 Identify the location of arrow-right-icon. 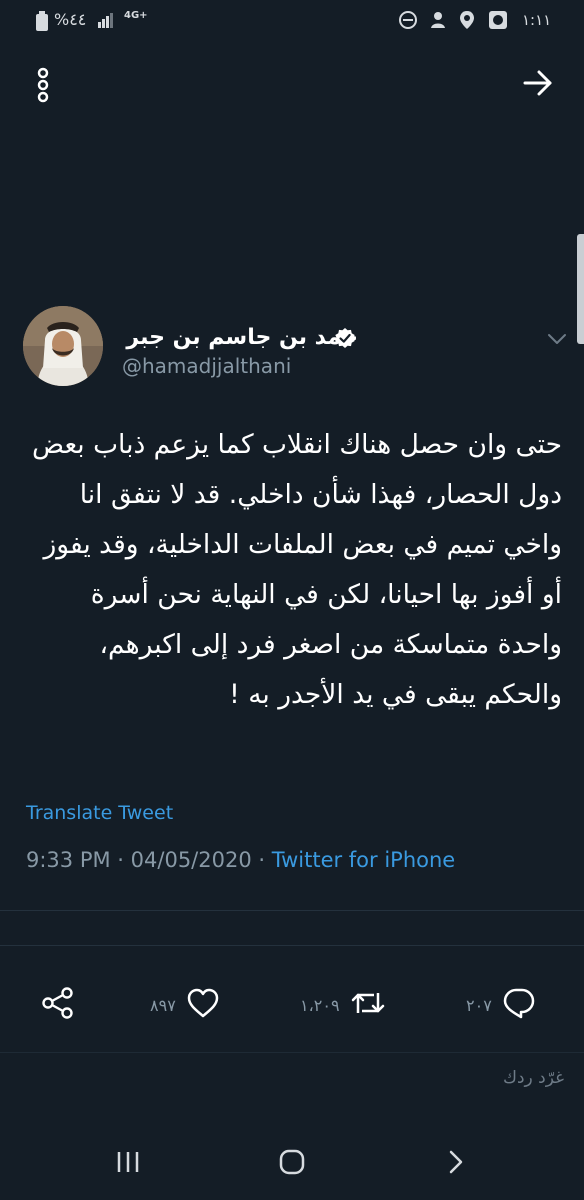
(538, 85).